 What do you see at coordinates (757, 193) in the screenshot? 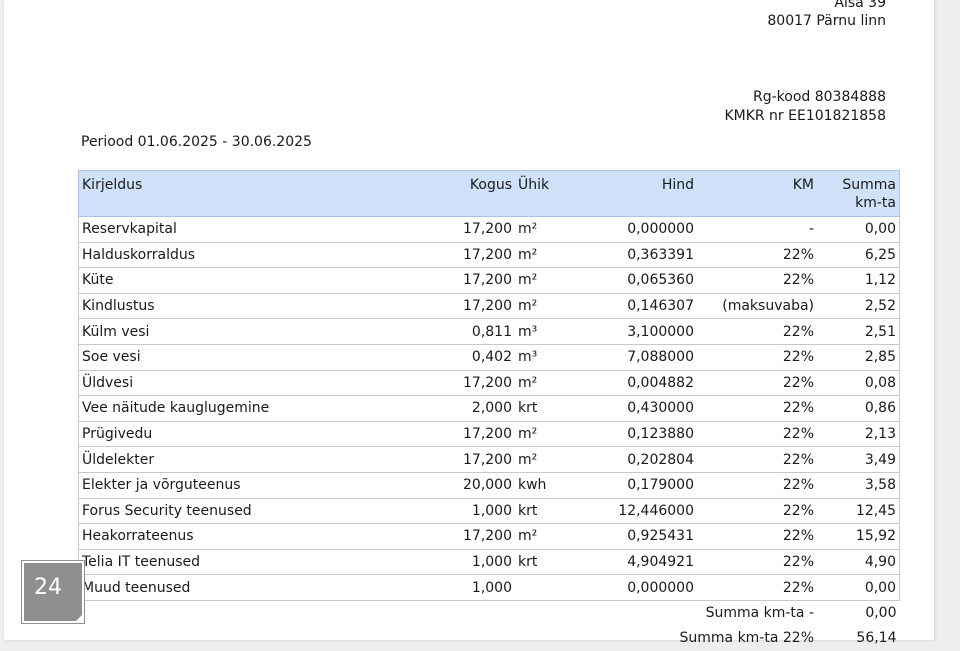
I see `header-vat: KM` at bounding box center [757, 193].